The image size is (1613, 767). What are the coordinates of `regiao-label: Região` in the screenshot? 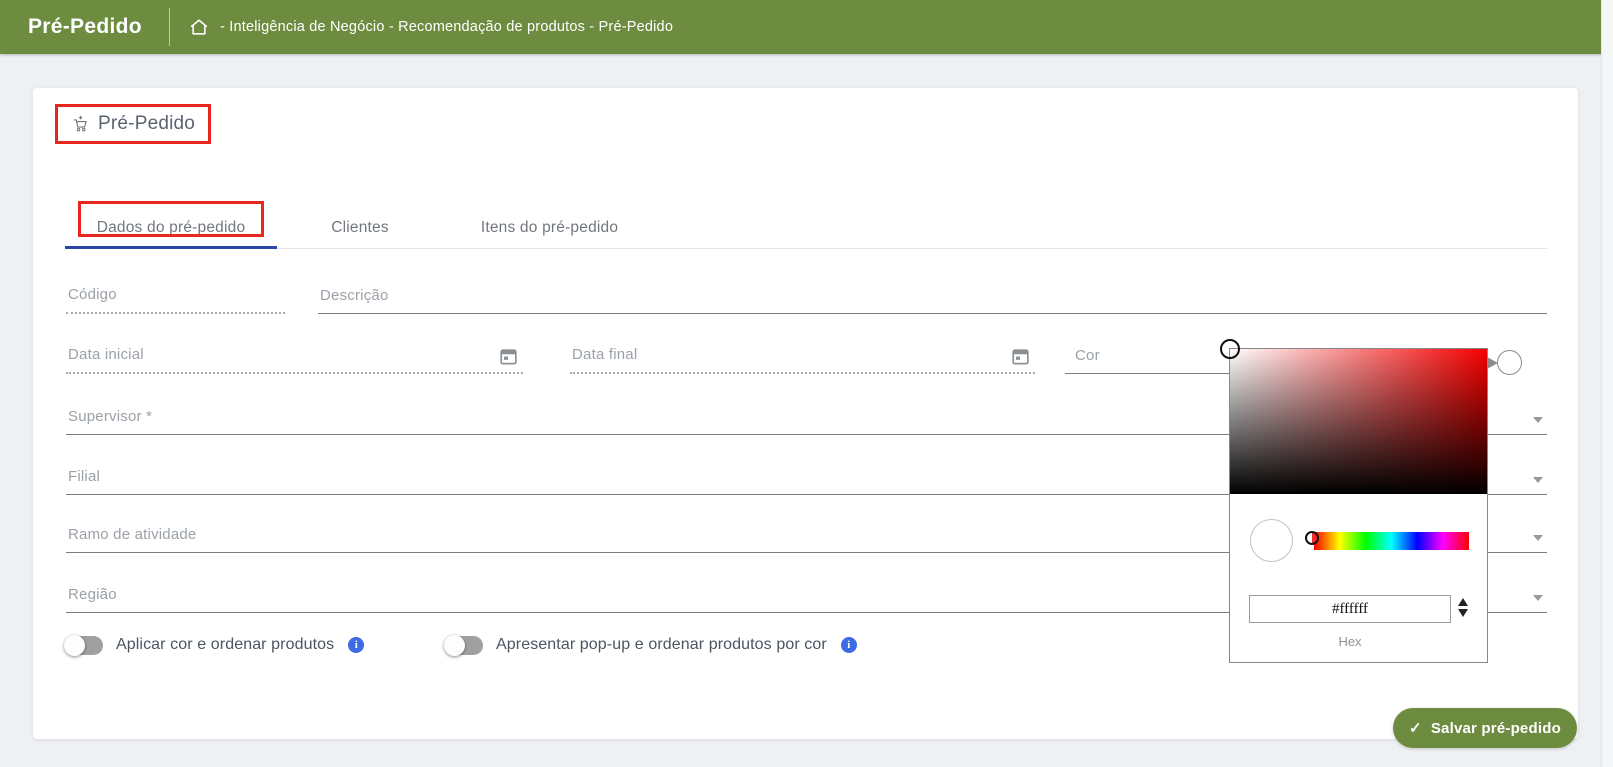 It's located at (92, 594).